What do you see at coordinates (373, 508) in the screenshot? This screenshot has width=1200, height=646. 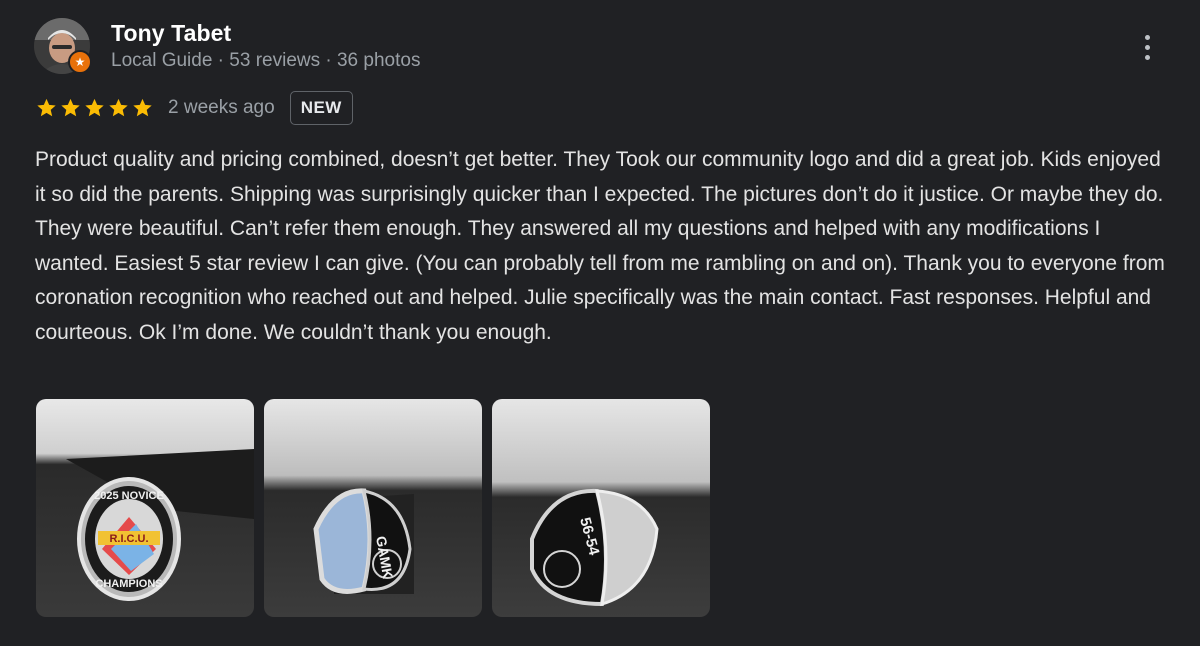 I see `review-photo-2: GAMK` at bounding box center [373, 508].